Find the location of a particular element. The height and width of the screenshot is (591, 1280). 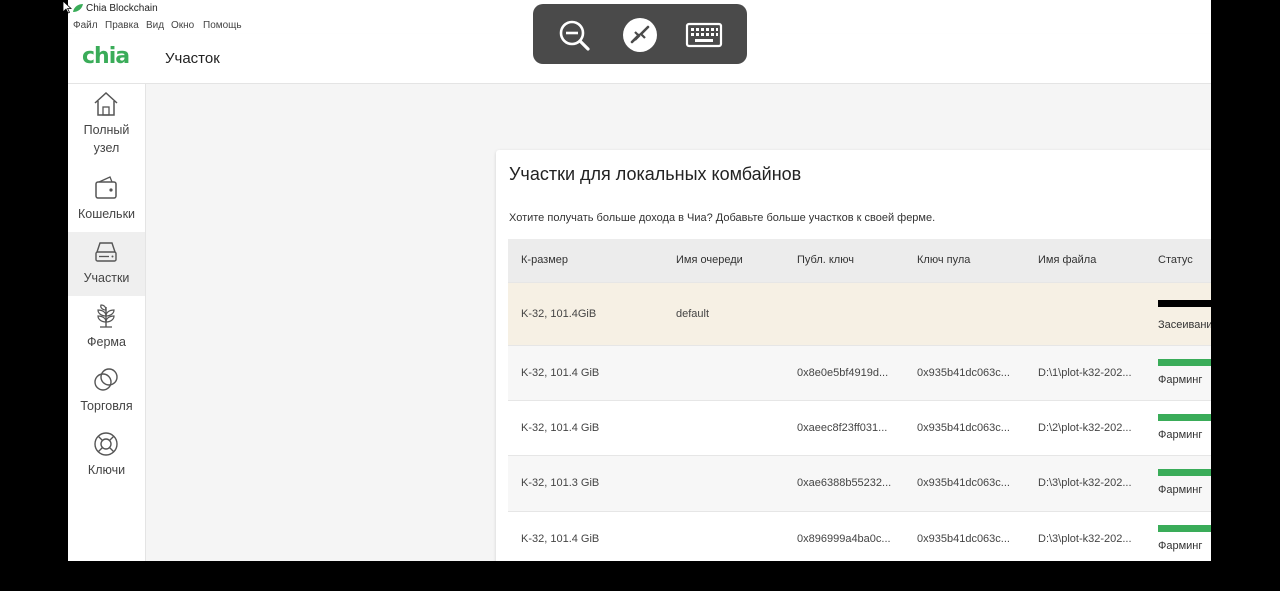

cell-k-size: K-32, 101.4GiB is located at coordinates (559, 314).